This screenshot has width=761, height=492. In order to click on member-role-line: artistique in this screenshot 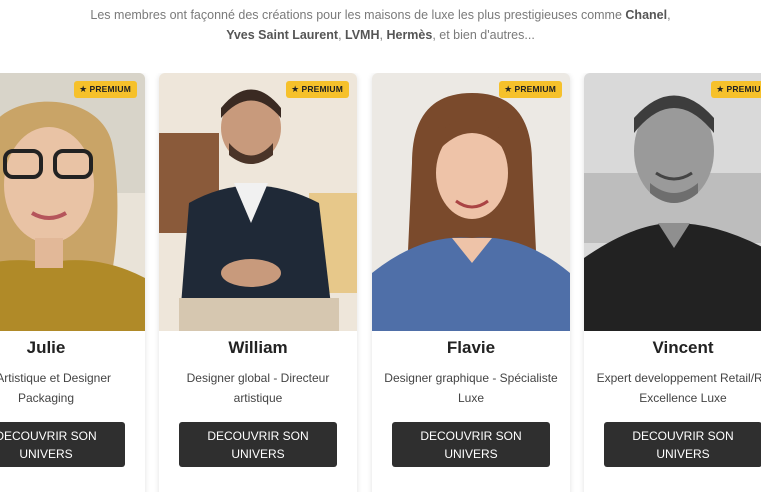, I will do `click(258, 398)`.